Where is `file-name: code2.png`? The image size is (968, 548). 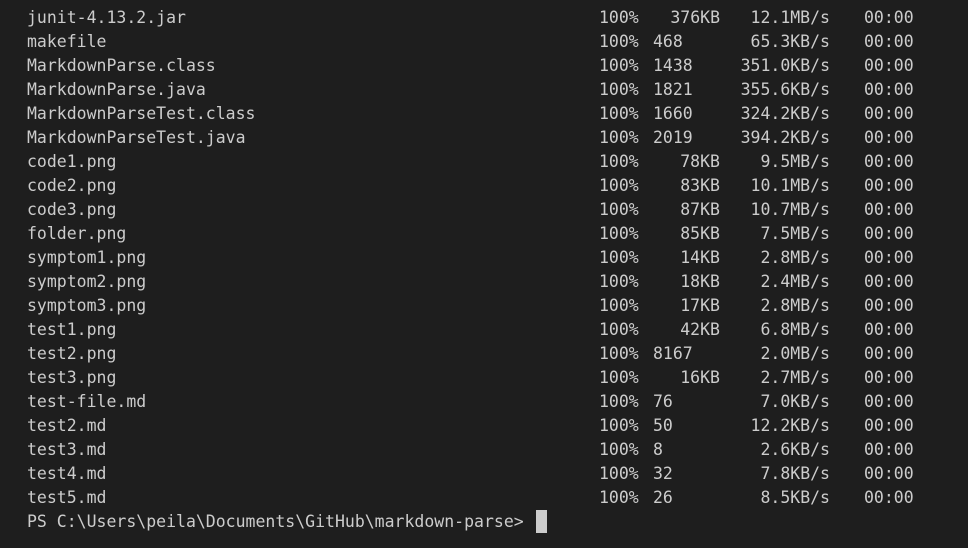 file-name: code2.png is located at coordinates (72, 185).